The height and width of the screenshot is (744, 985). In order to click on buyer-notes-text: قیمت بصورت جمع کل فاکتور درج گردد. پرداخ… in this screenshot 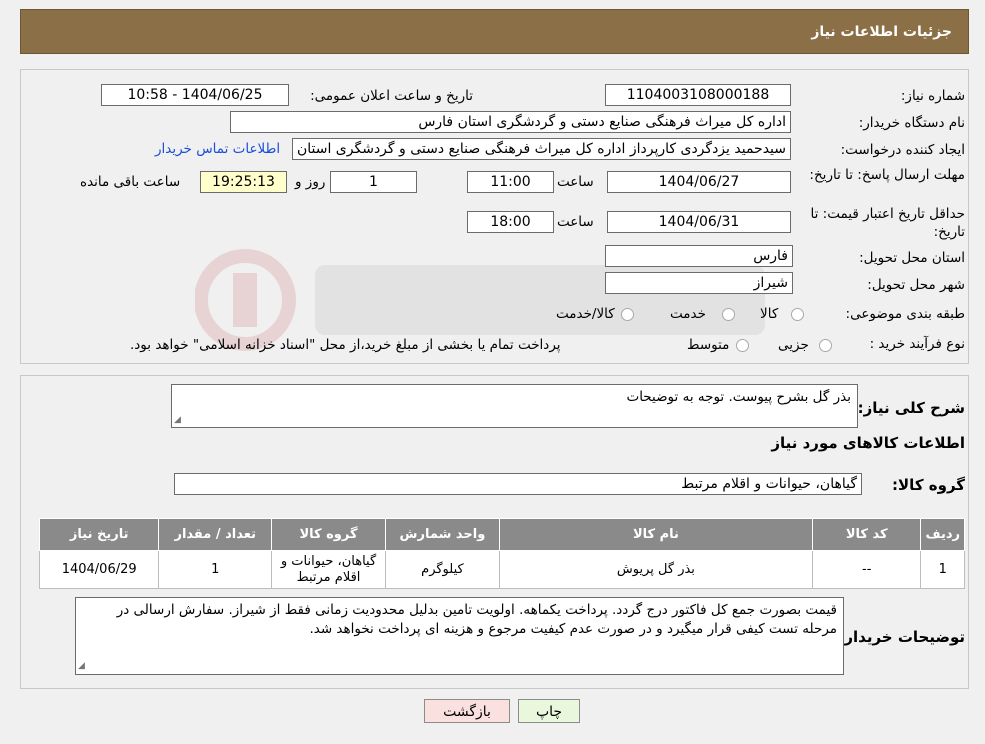, I will do `click(476, 619)`.